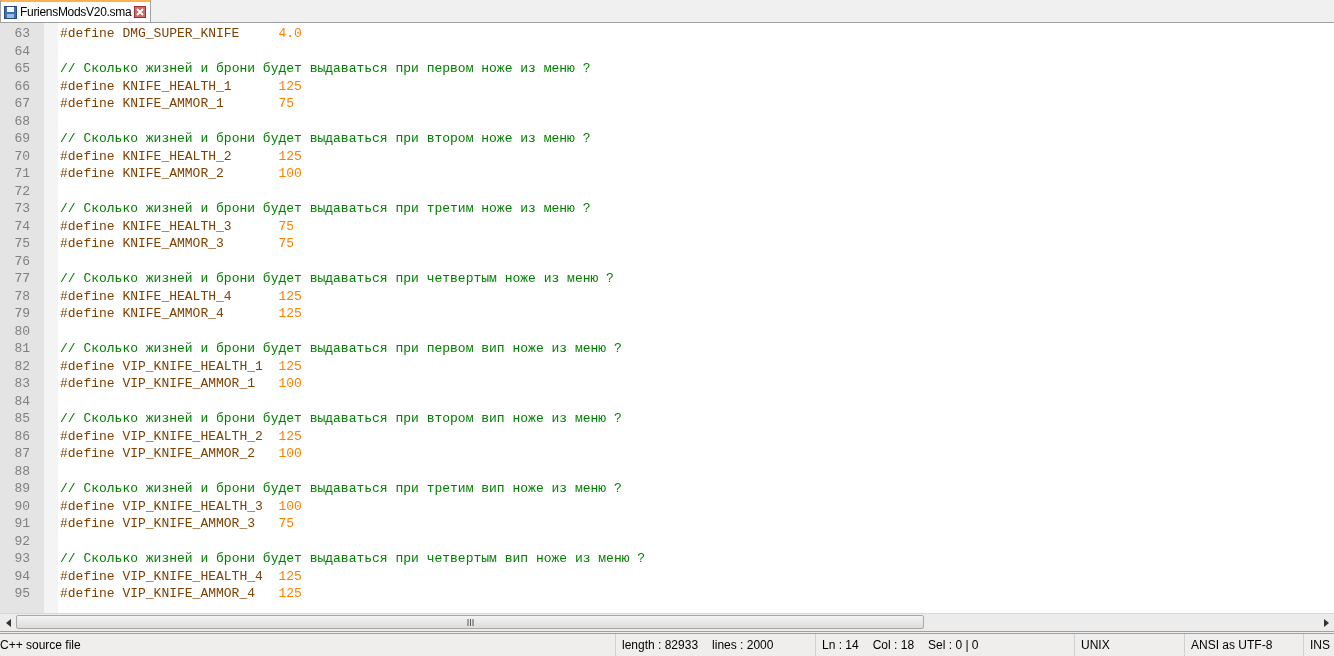  I want to click on code-comment: // Сколько жизней и брони будет выдаваться при первом ноже из меню ?, so click(325, 69).